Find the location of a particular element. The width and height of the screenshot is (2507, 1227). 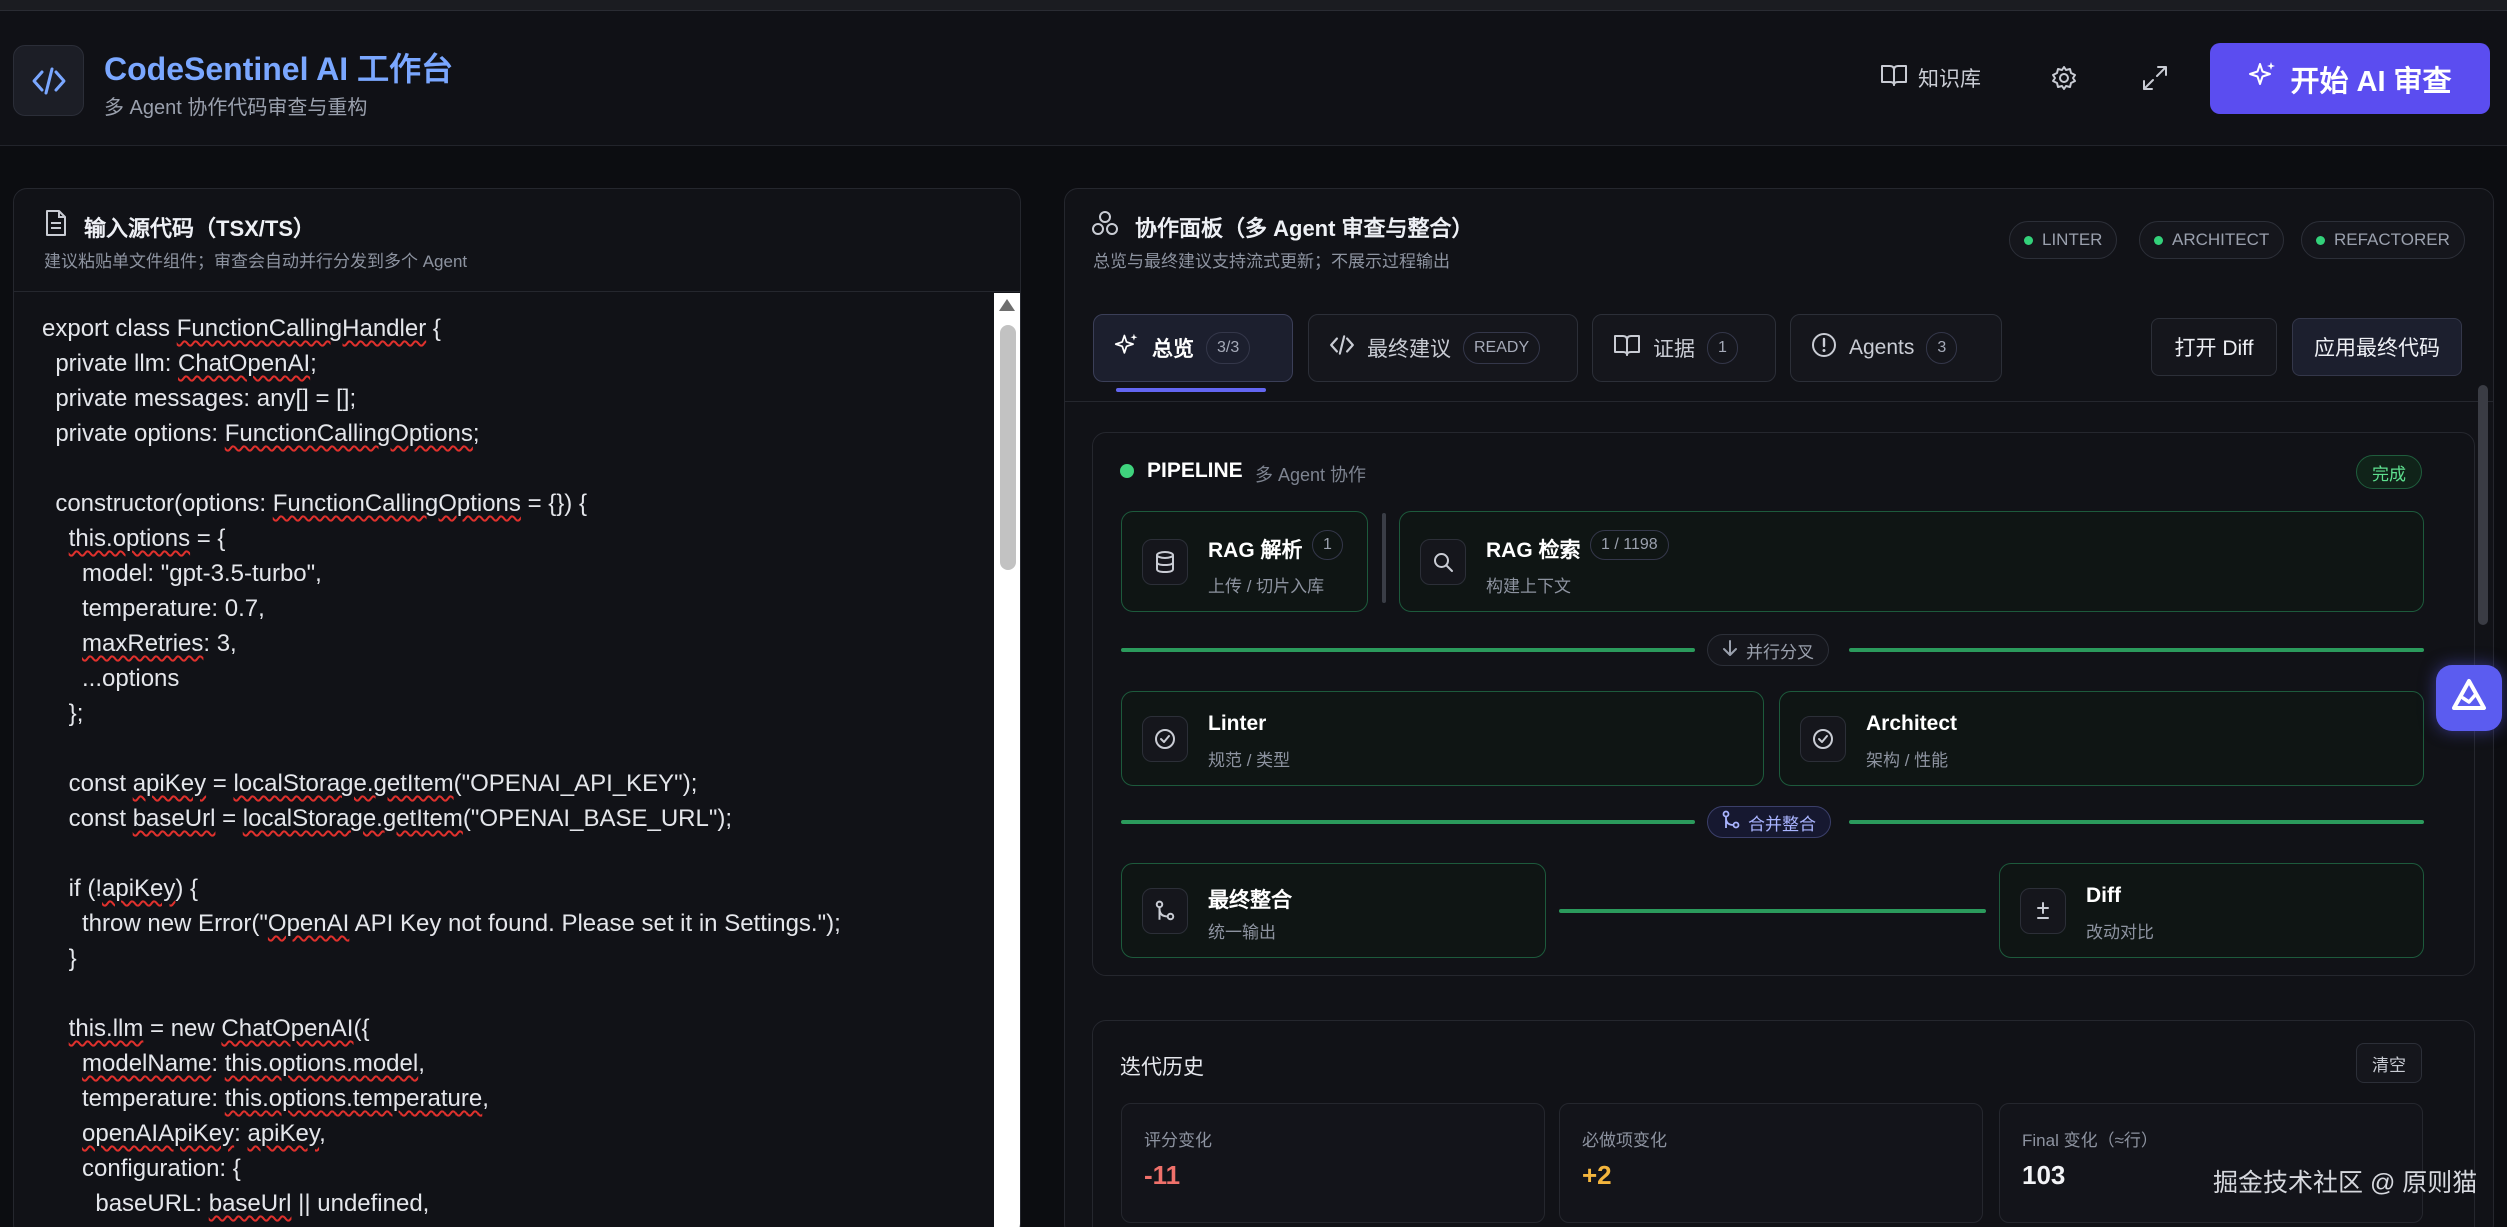

node-rag-parse: RAG 解析 1 上传 / 切片入库 is located at coordinates (1244, 561).